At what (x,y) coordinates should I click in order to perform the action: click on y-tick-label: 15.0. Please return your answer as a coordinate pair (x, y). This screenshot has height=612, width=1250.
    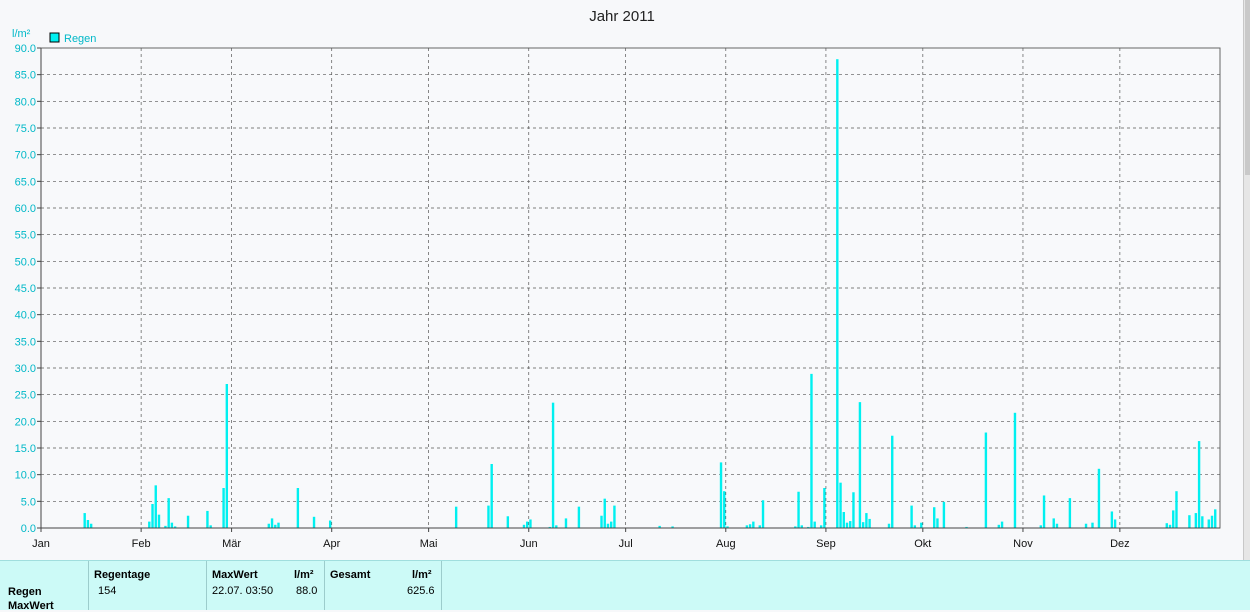
    Looking at the image, I should click on (25, 449).